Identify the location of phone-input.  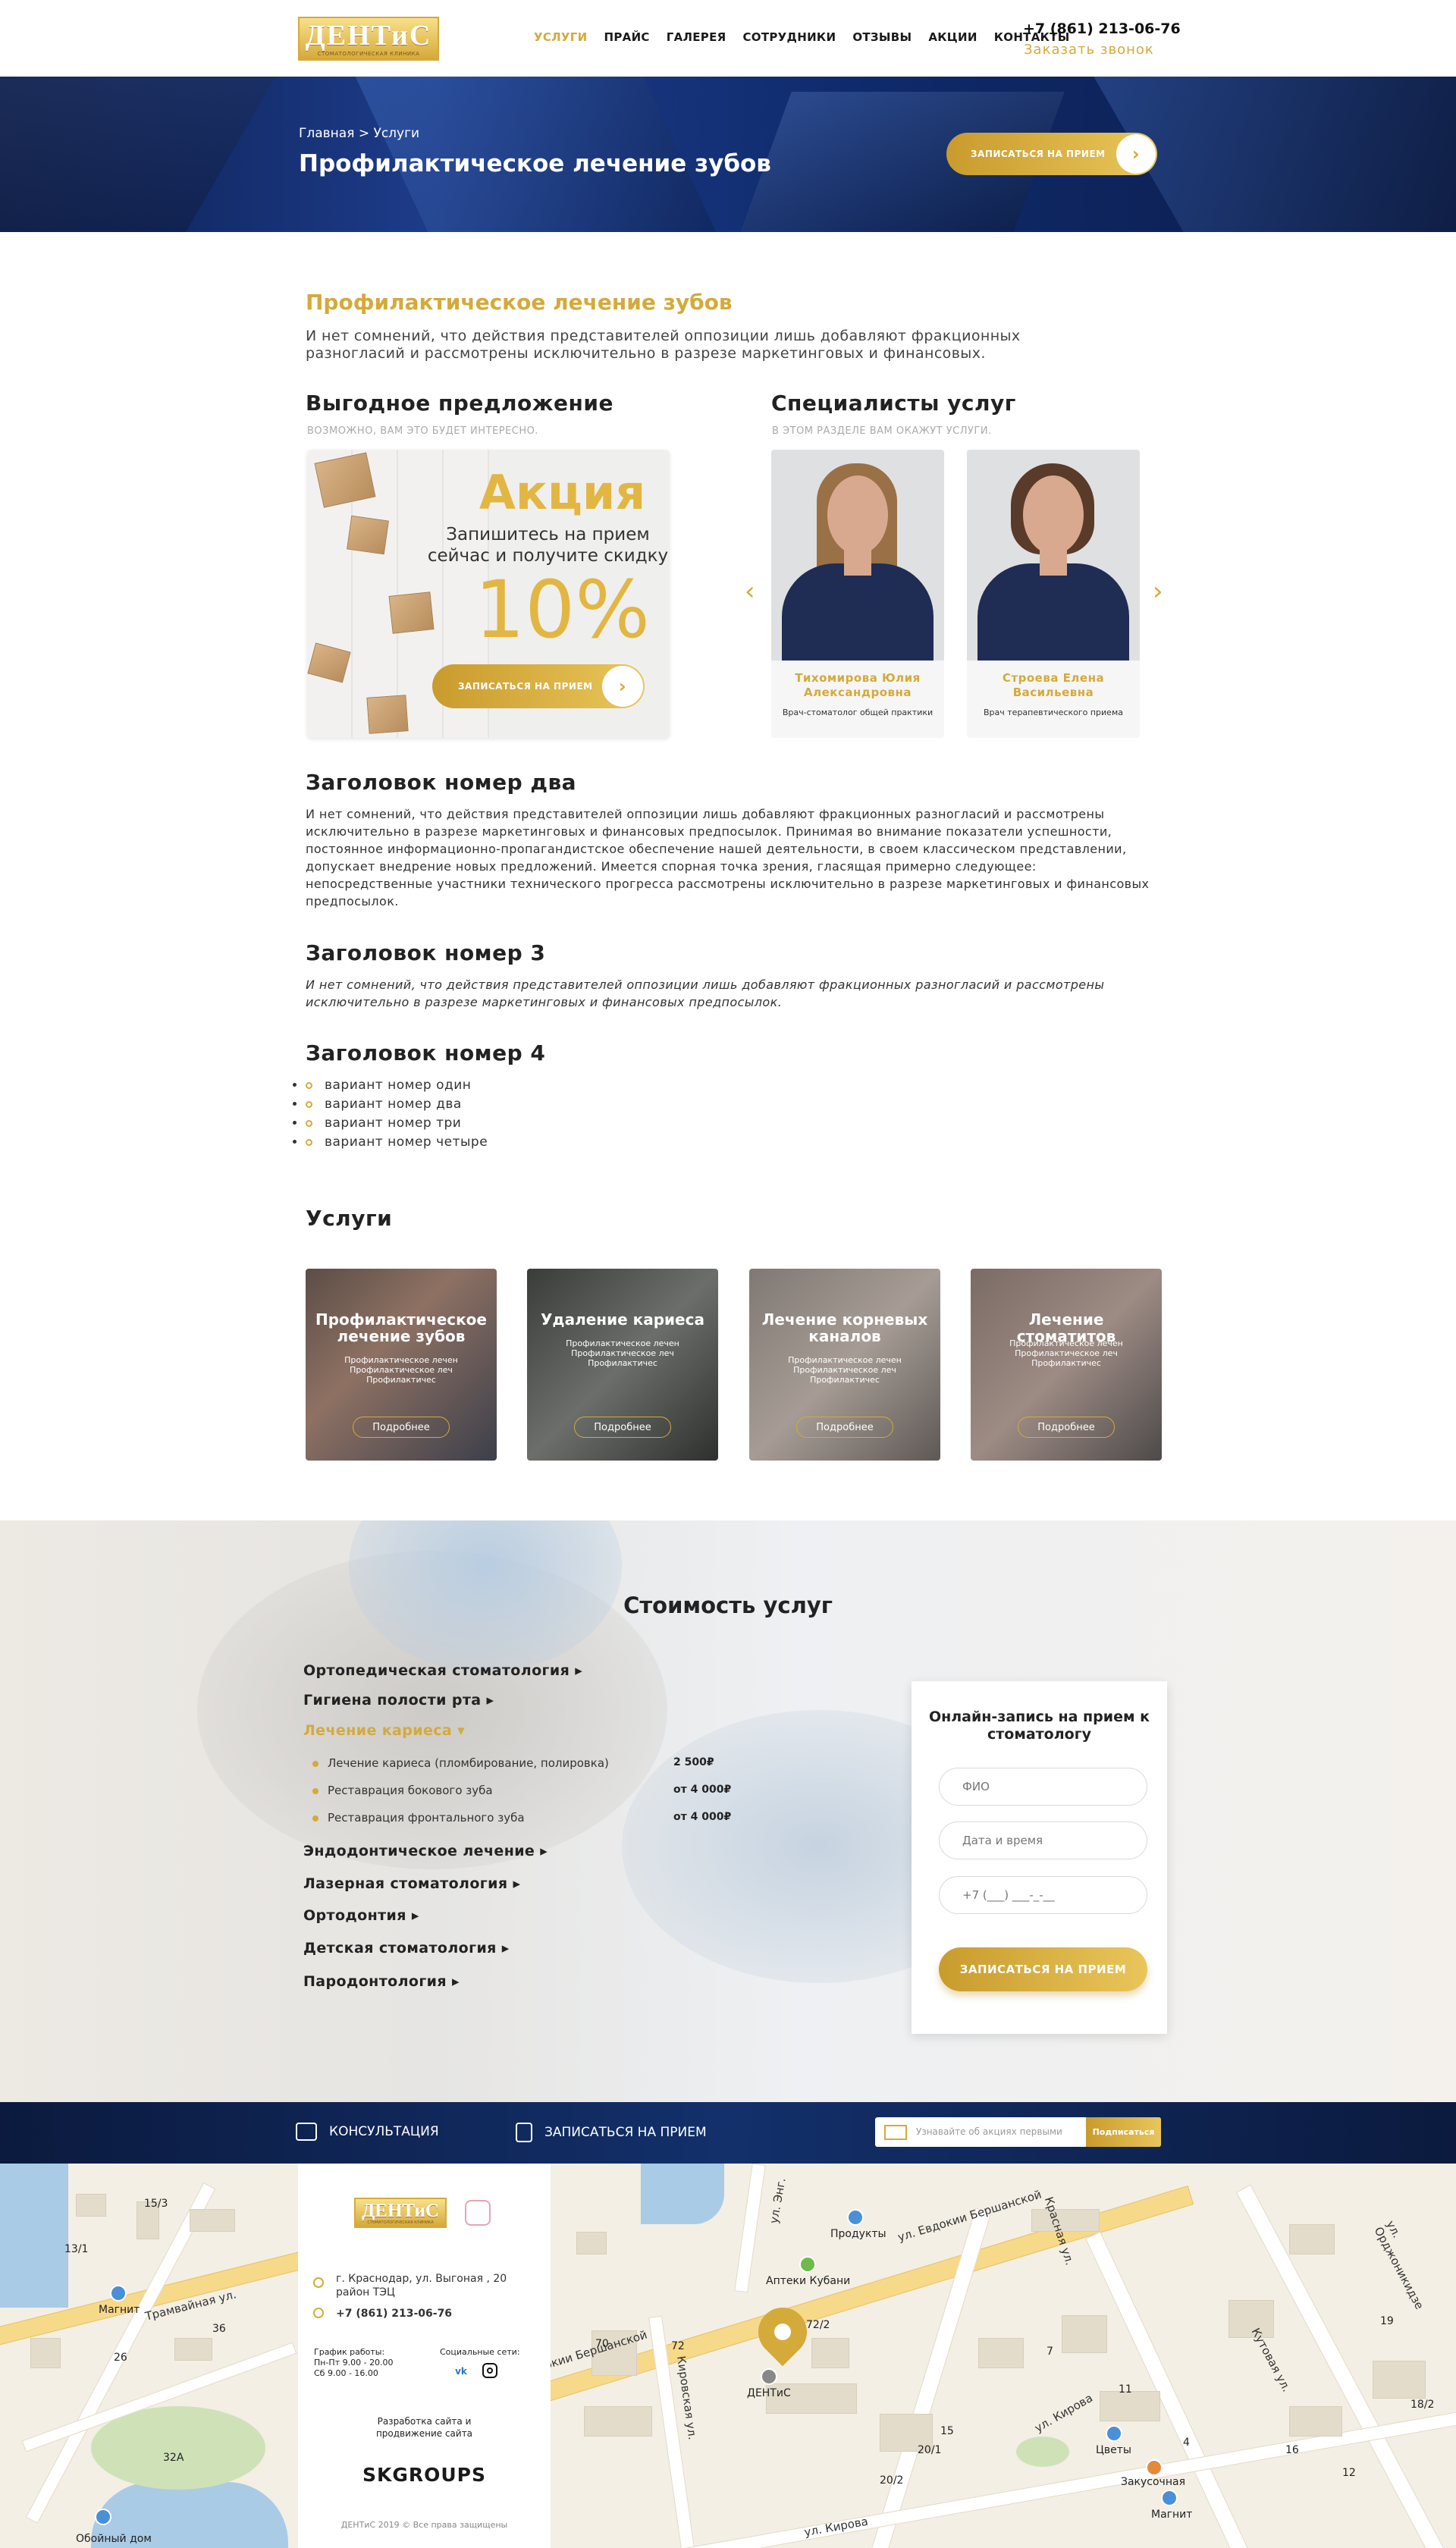
(1043, 1895).